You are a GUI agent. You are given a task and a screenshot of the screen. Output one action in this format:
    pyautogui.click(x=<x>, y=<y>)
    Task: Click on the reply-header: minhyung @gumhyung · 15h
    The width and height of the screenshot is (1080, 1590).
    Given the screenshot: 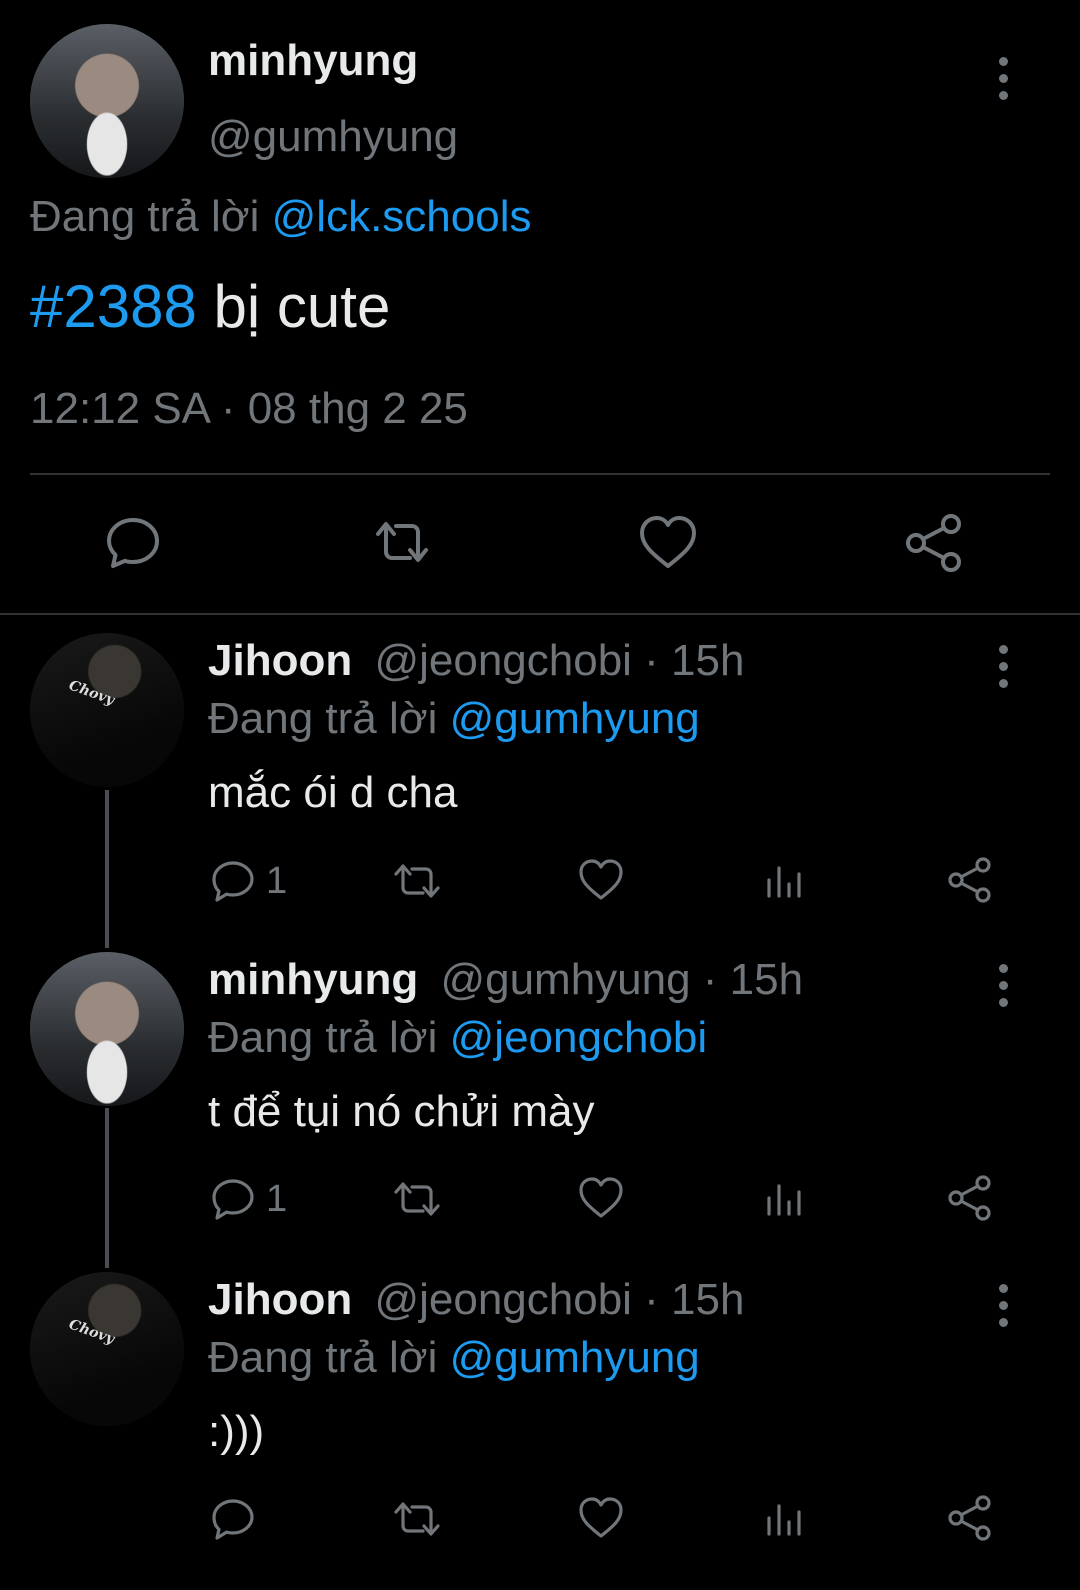 What is the action you would take?
    pyautogui.click(x=505, y=980)
    